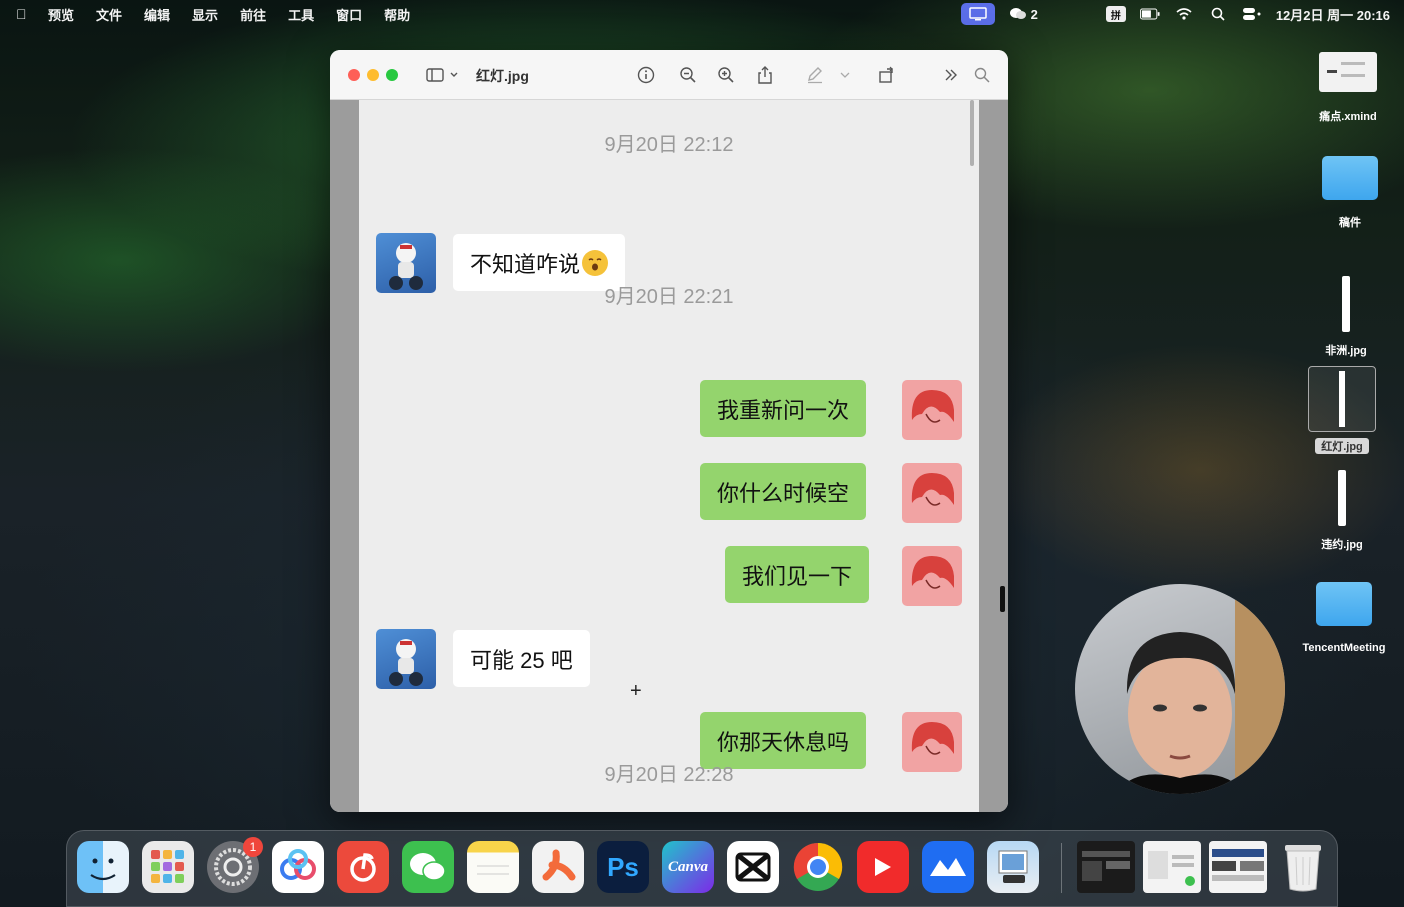  Describe the element at coordinates (373, 75) in the screenshot. I see `minimize-button` at that location.